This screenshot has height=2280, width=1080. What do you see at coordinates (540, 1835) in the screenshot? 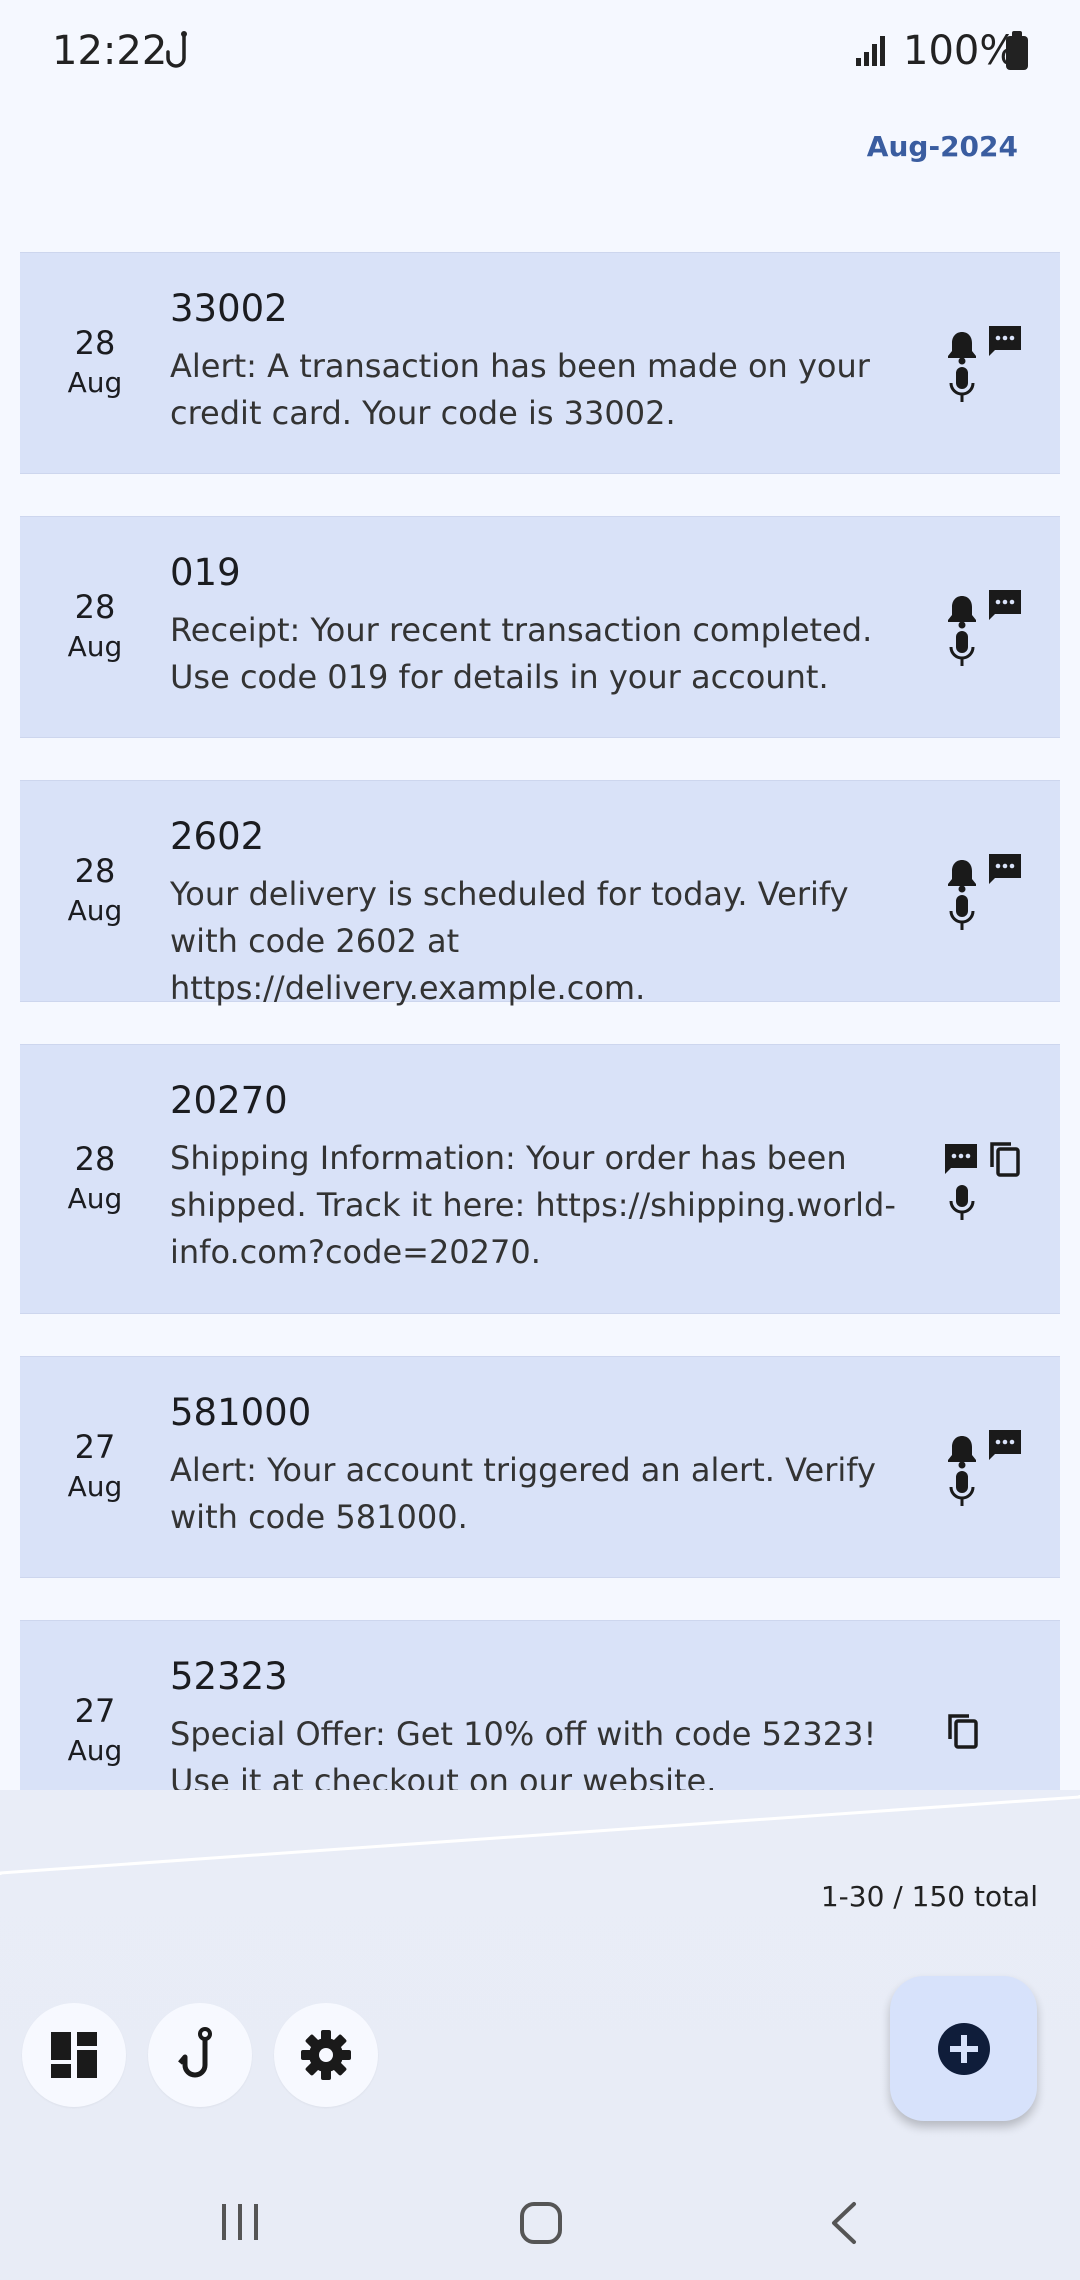
I see `panel-edge` at bounding box center [540, 1835].